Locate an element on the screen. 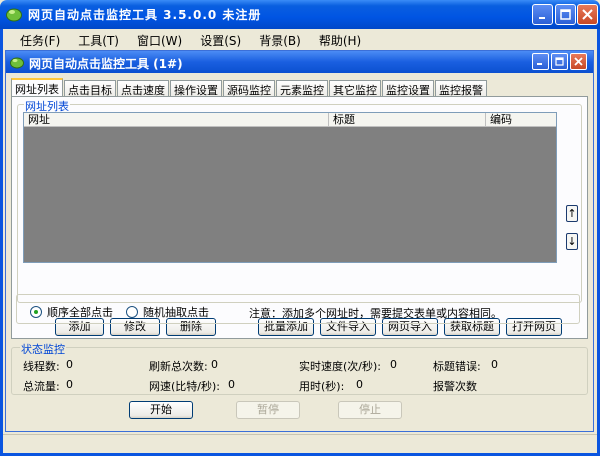 This screenshot has width=600, height=456. alarm-count-label: 报警次数 is located at coordinates (455, 386).